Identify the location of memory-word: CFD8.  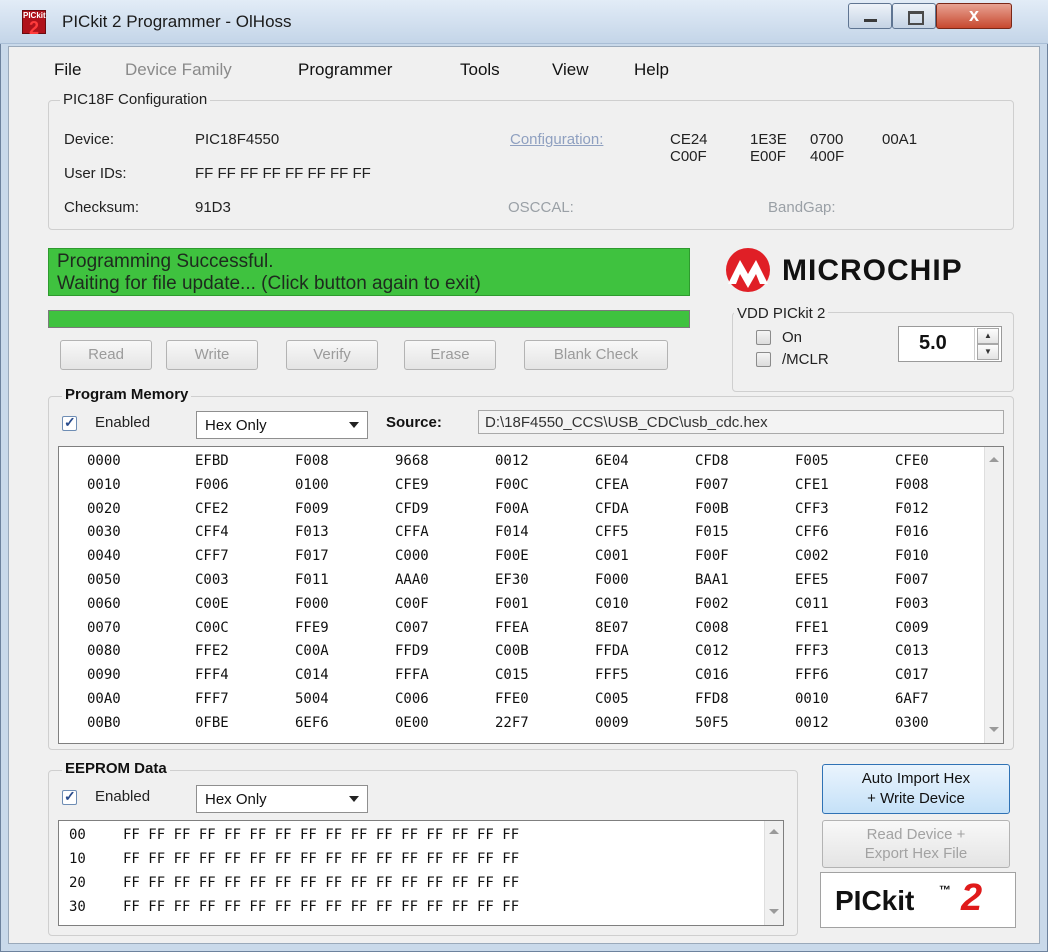
(712, 461).